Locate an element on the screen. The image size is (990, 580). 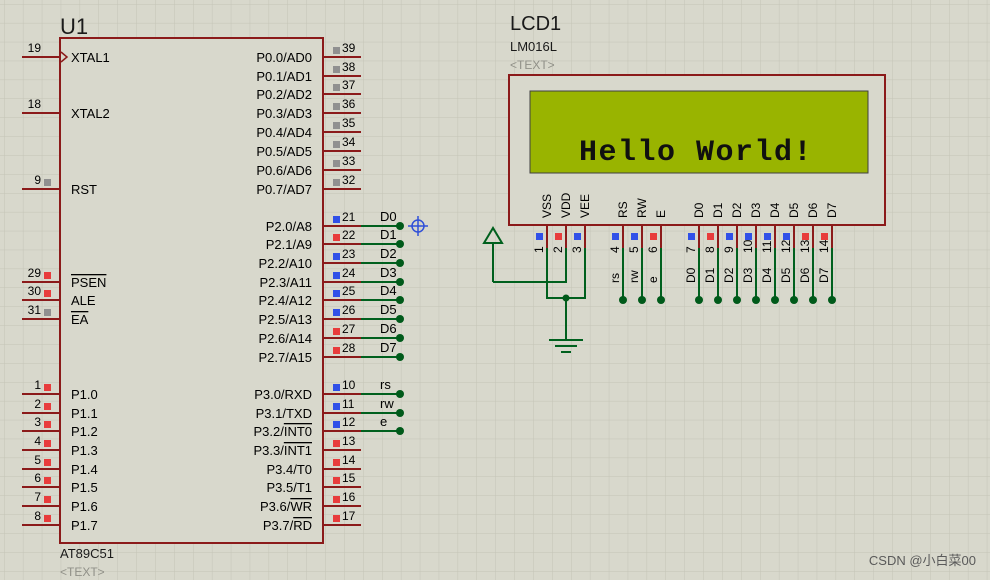
junction-dot is located at coordinates (566, 298).